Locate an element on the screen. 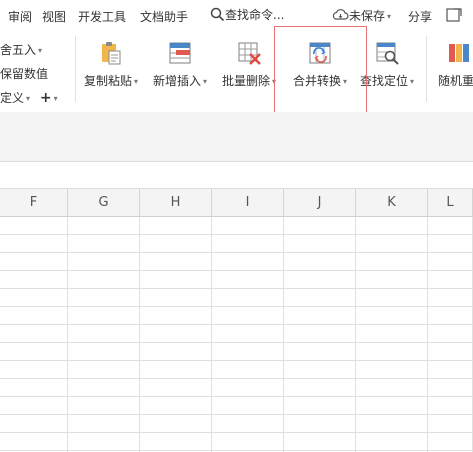 The image size is (473, 452). unsaved-status: 未保存 ▾ is located at coordinates (361, 15).